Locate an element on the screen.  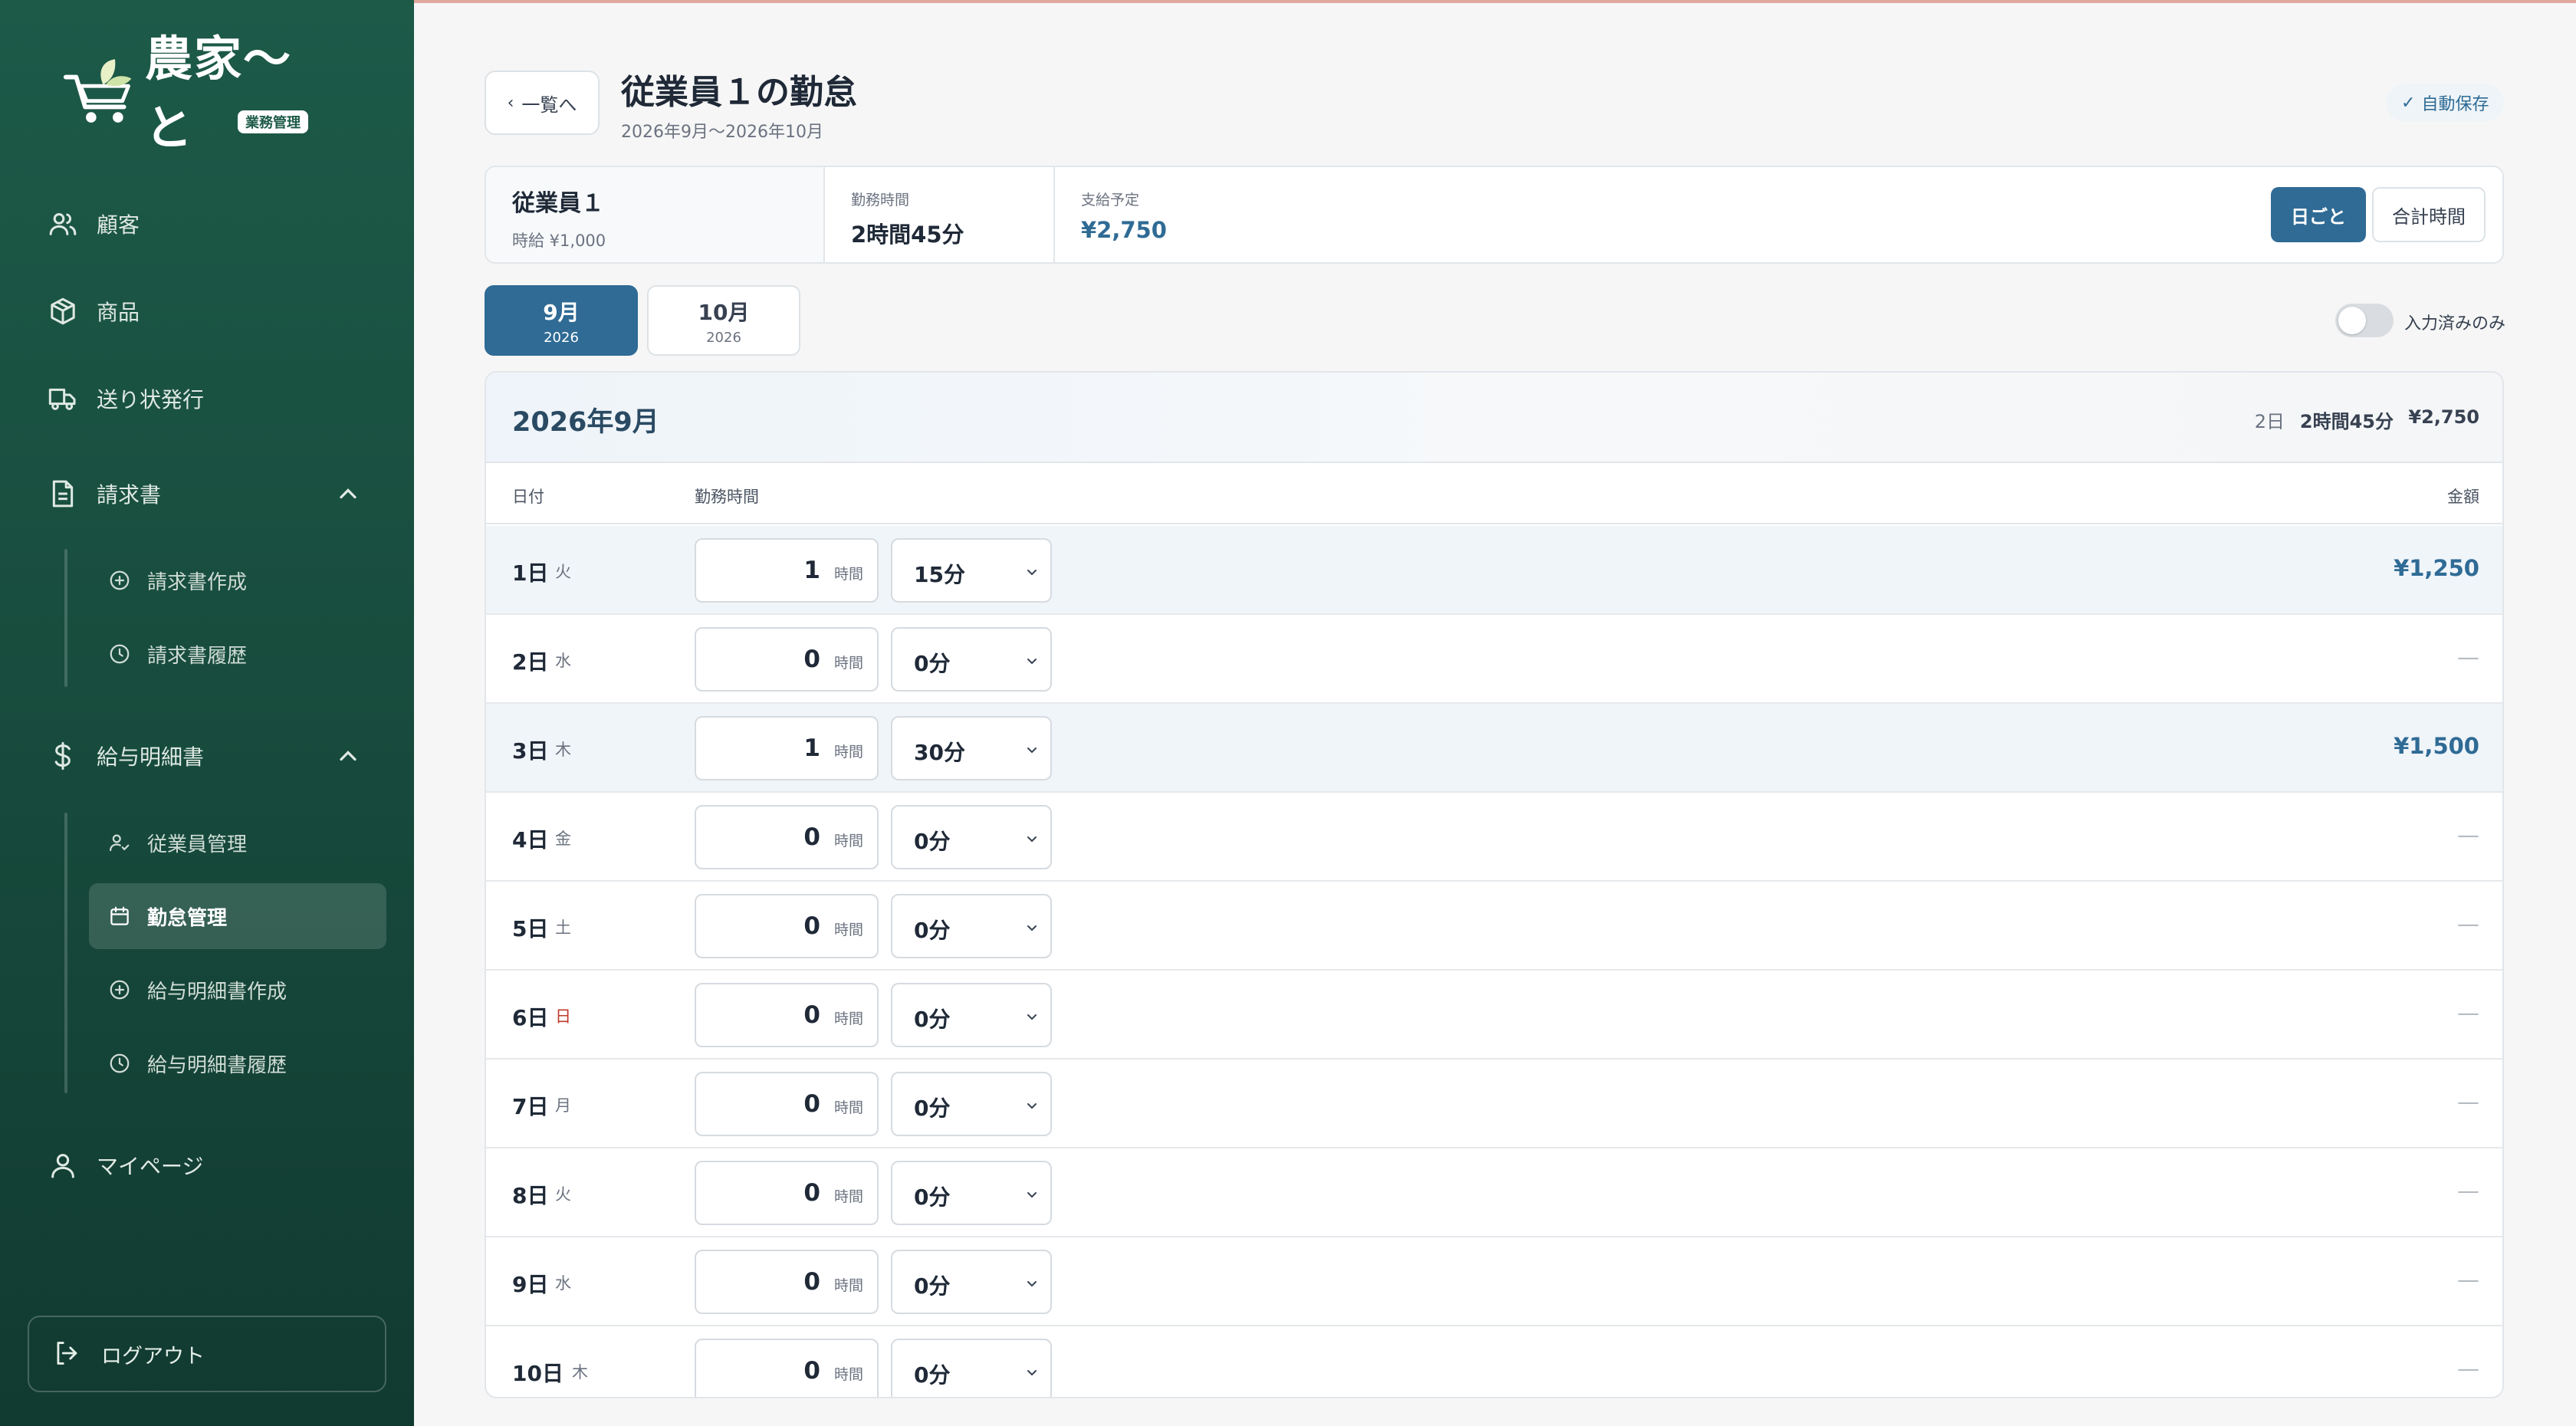
plus-circle-icon is located at coordinates (120, 580).